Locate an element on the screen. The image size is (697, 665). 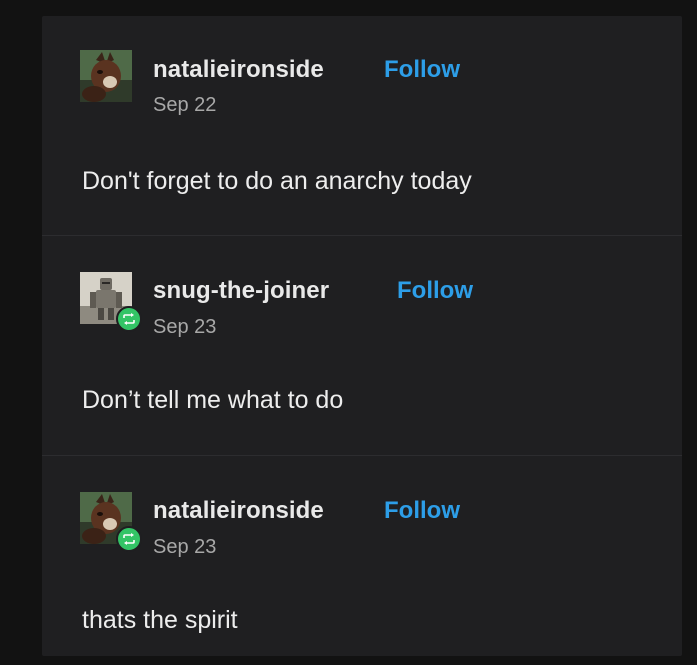
post-date: Sep 22 is located at coordinates (184, 105).